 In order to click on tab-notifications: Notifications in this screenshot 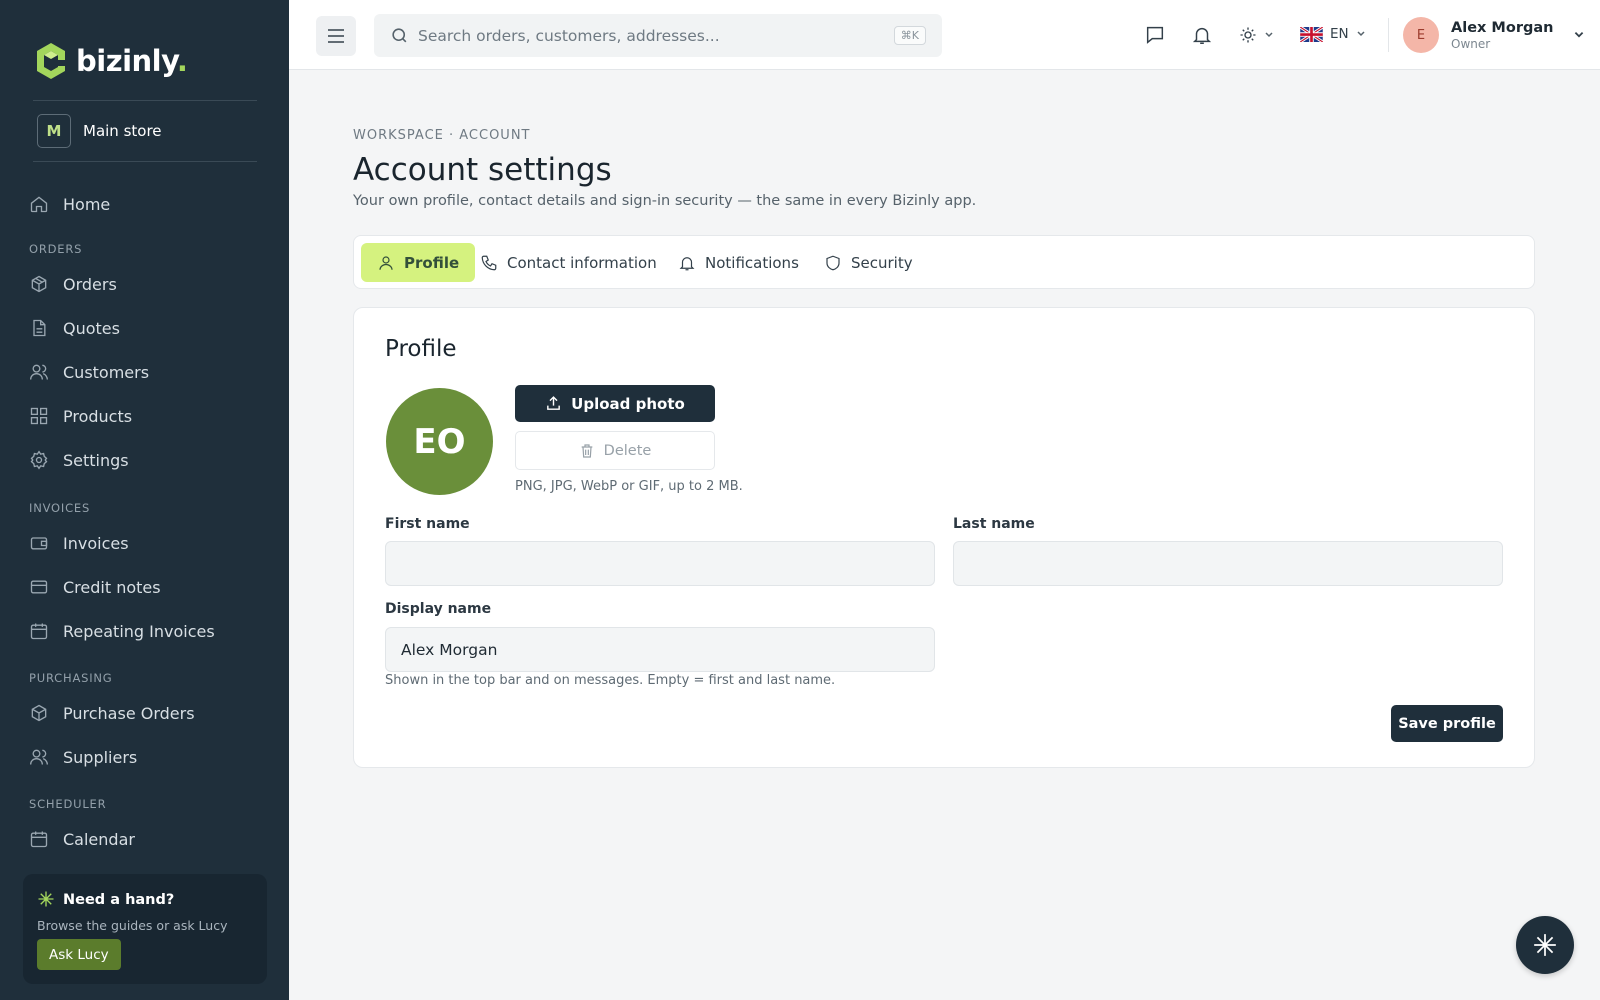, I will do `click(738, 262)`.